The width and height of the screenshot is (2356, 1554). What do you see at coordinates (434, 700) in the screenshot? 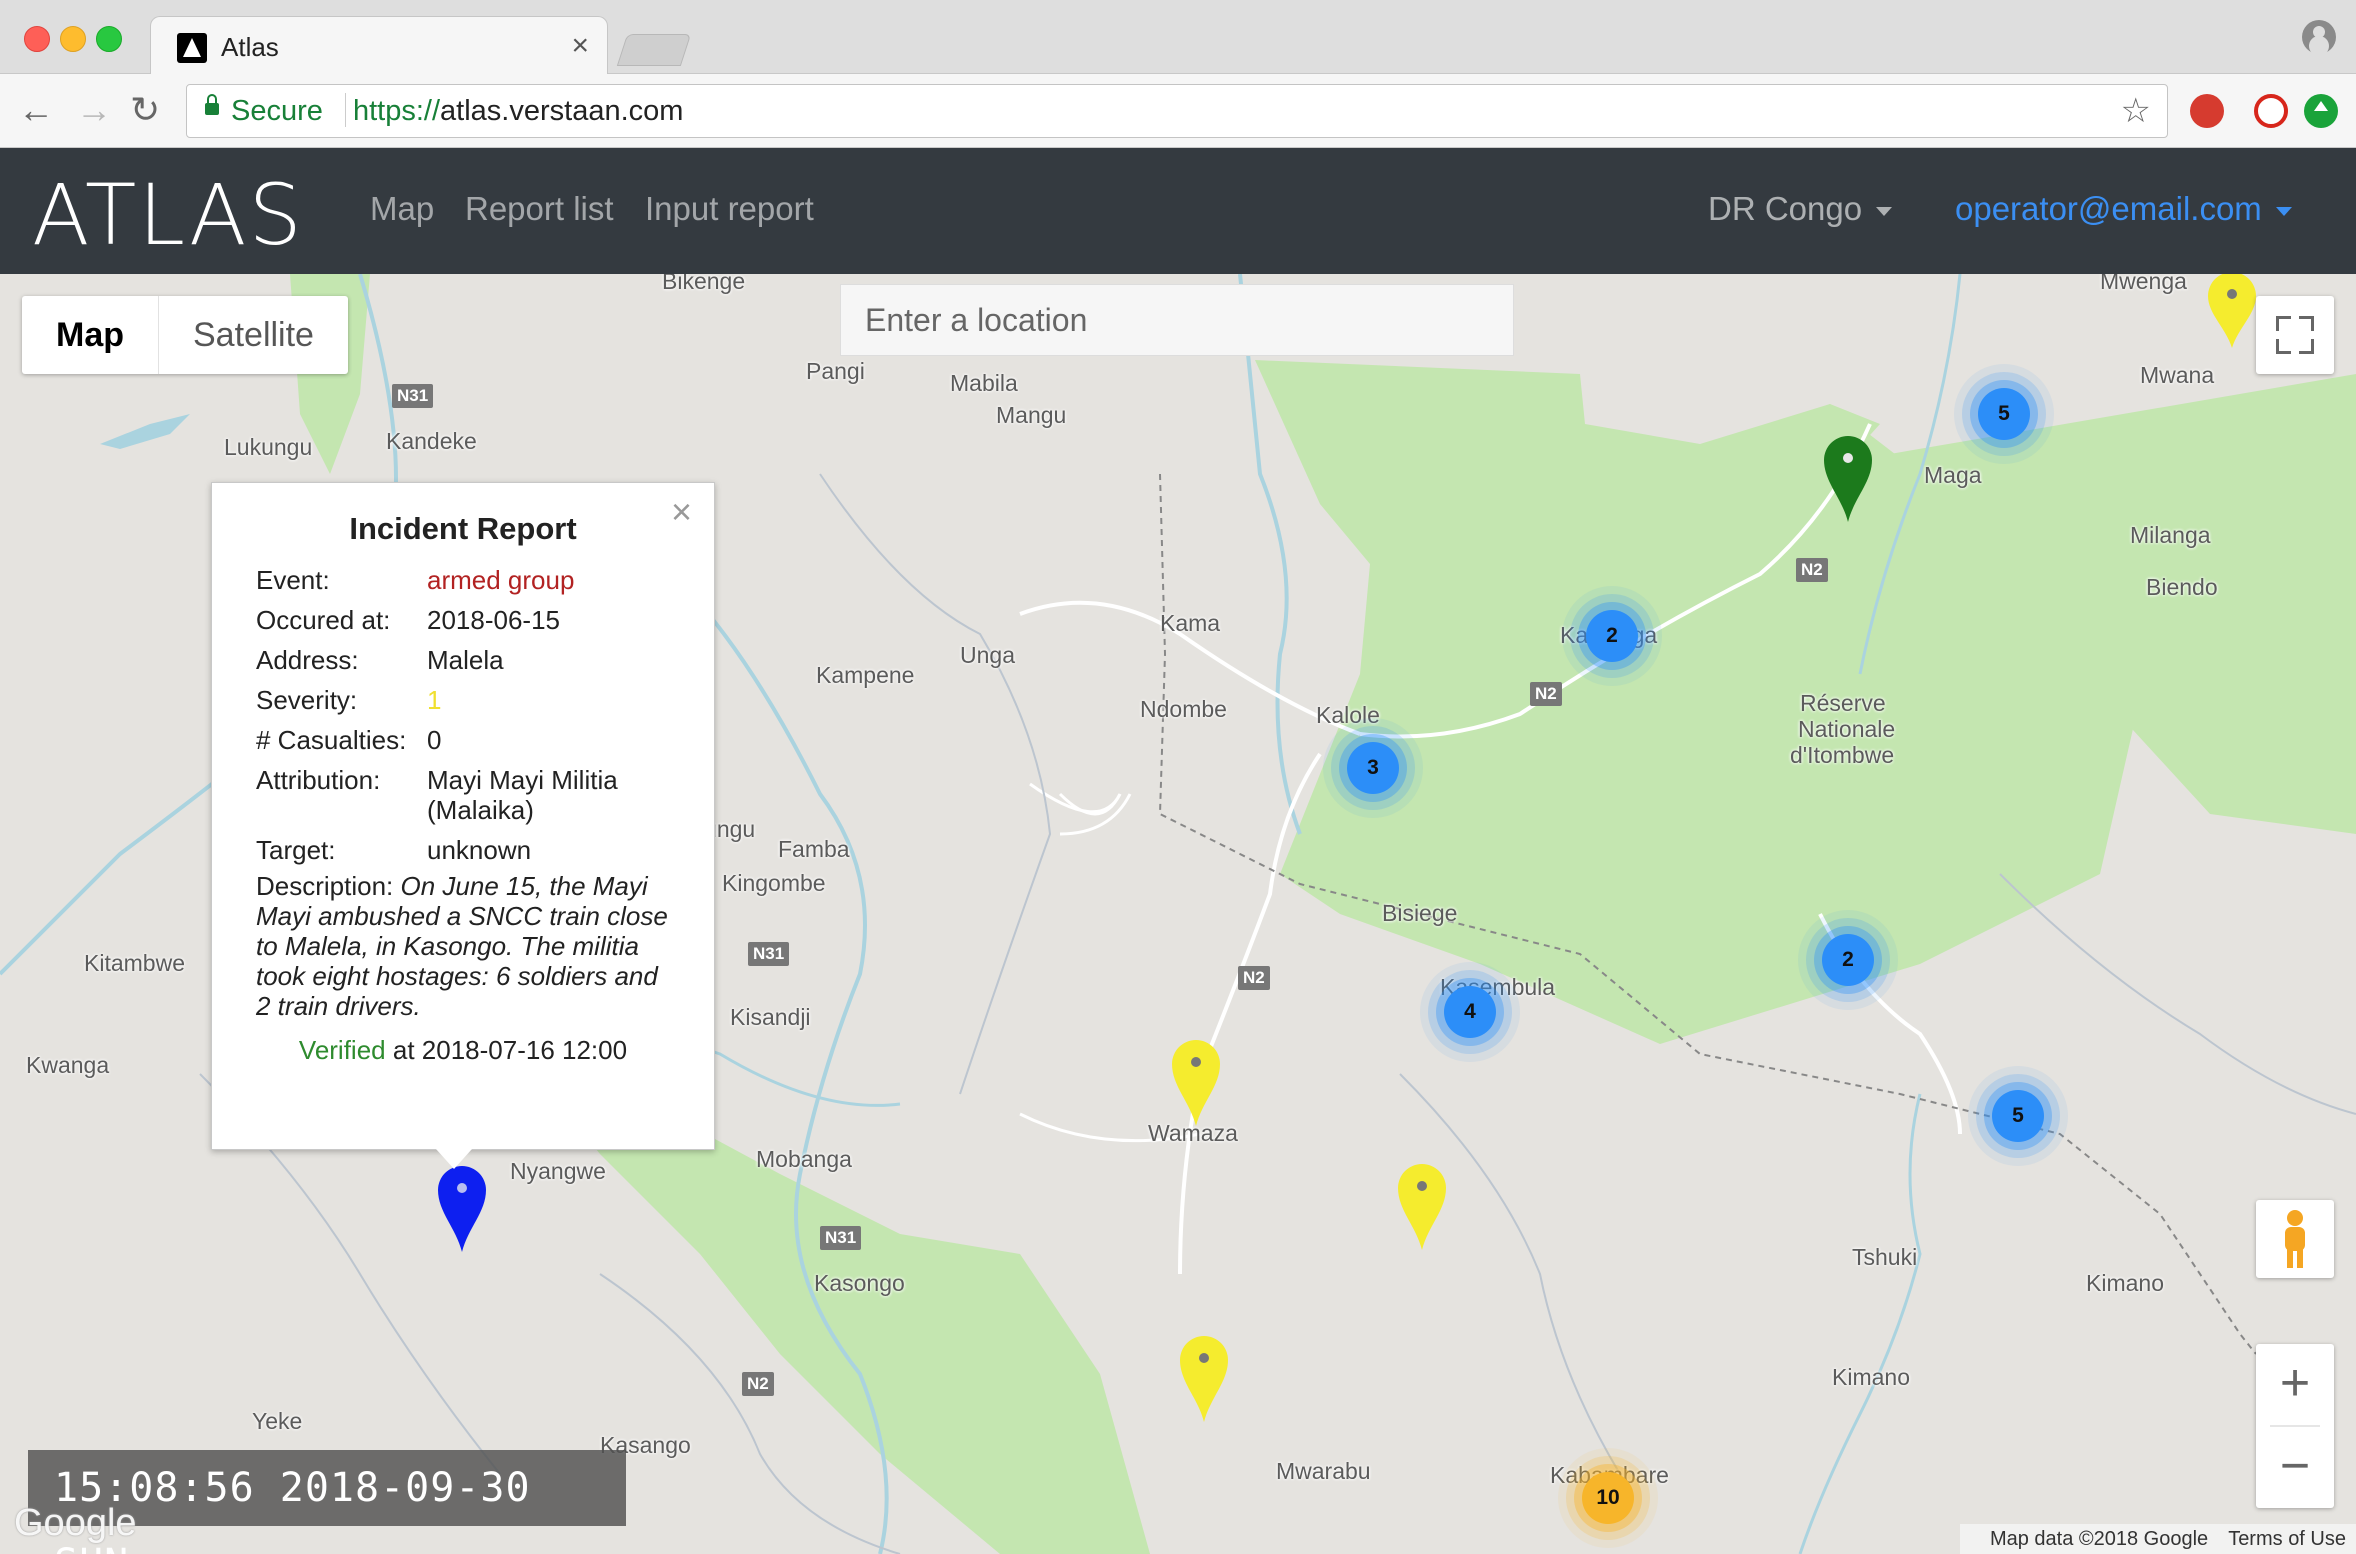
I see `field-value-severity: 1` at bounding box center [434, 700].